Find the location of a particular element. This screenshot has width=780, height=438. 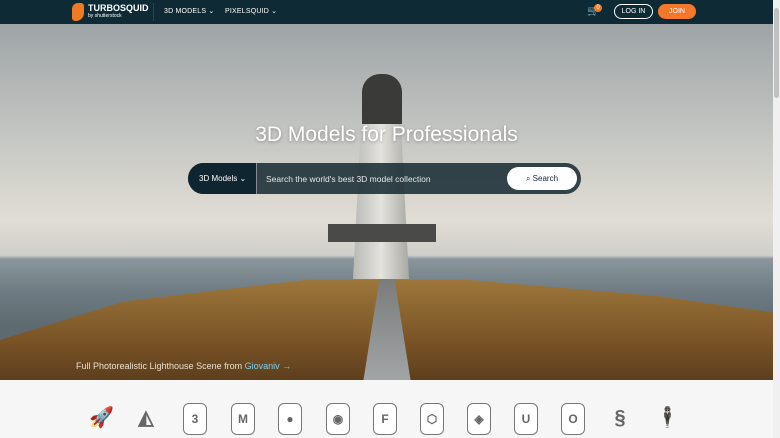

shapes-icon: ◭ is located at coordinates (146, 419).